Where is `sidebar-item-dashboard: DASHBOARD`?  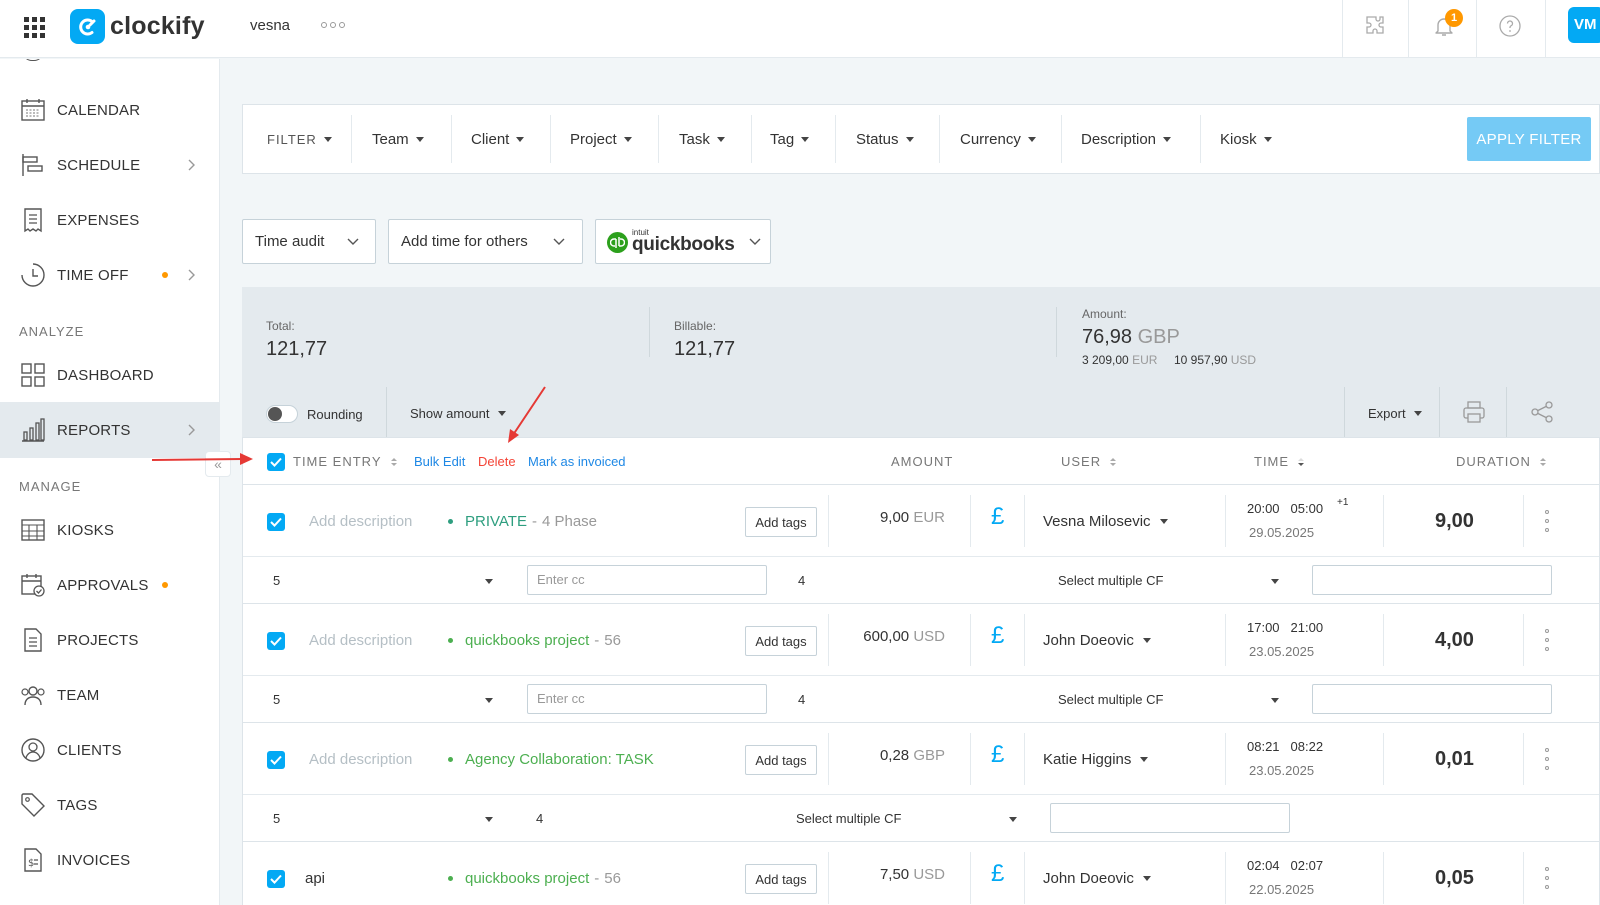
sidebar-item-dashboard: DASHBOARD is located at coordinates (109, 375).